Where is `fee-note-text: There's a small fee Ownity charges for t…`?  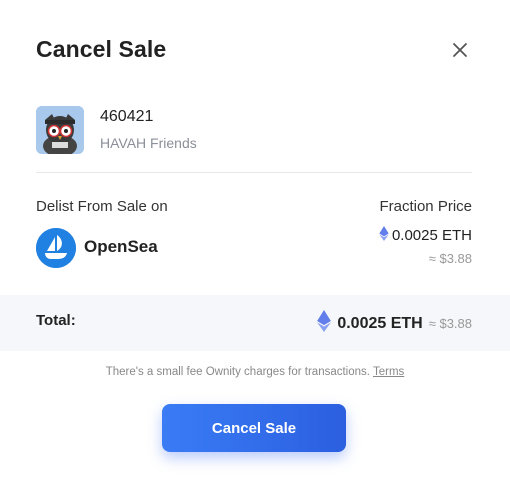
fee-note-text: There's a small fee Ownity charges for t… is located at coordinates (237, 372).